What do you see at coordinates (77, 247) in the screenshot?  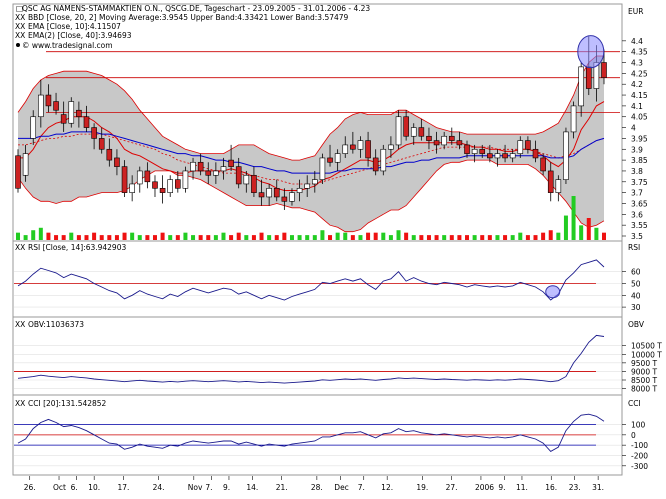 I see `rsi-label: RSI [Close, 14]:63.942903` at bounding box center [77, 247].